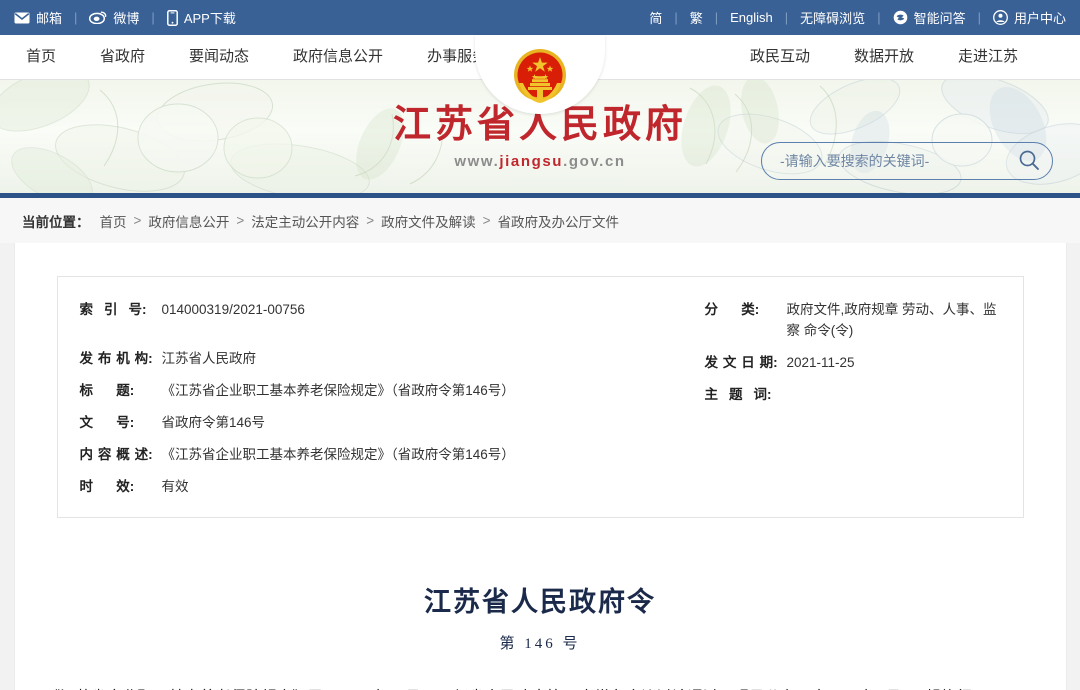  What do you see at coordinates (820, 362) in the screenshot?
I see `metadata-value-issue-date: 2021-11-25` at bounding box center [820, 362].